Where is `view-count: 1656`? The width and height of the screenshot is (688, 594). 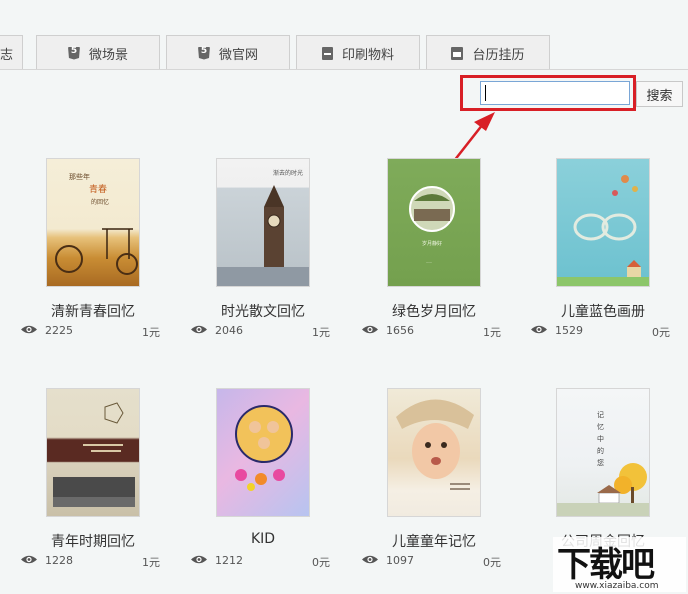 view-count: 1656 is located at coordinates (400, 330).